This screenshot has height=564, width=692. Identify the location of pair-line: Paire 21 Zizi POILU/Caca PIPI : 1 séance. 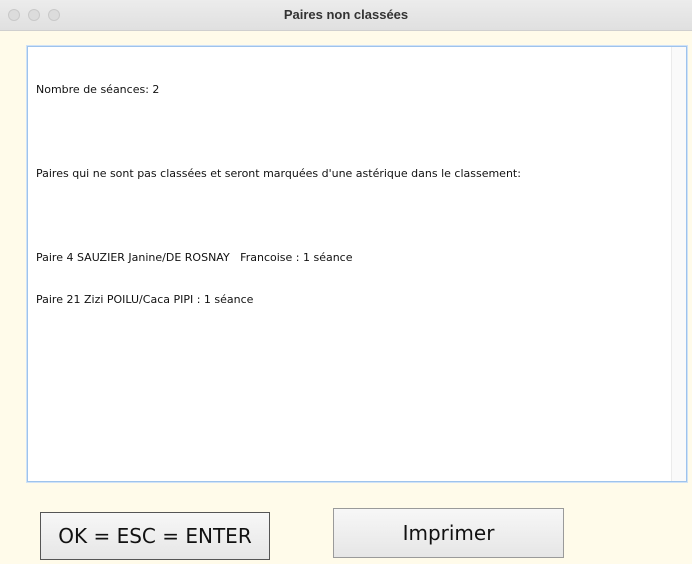
(145, 299).